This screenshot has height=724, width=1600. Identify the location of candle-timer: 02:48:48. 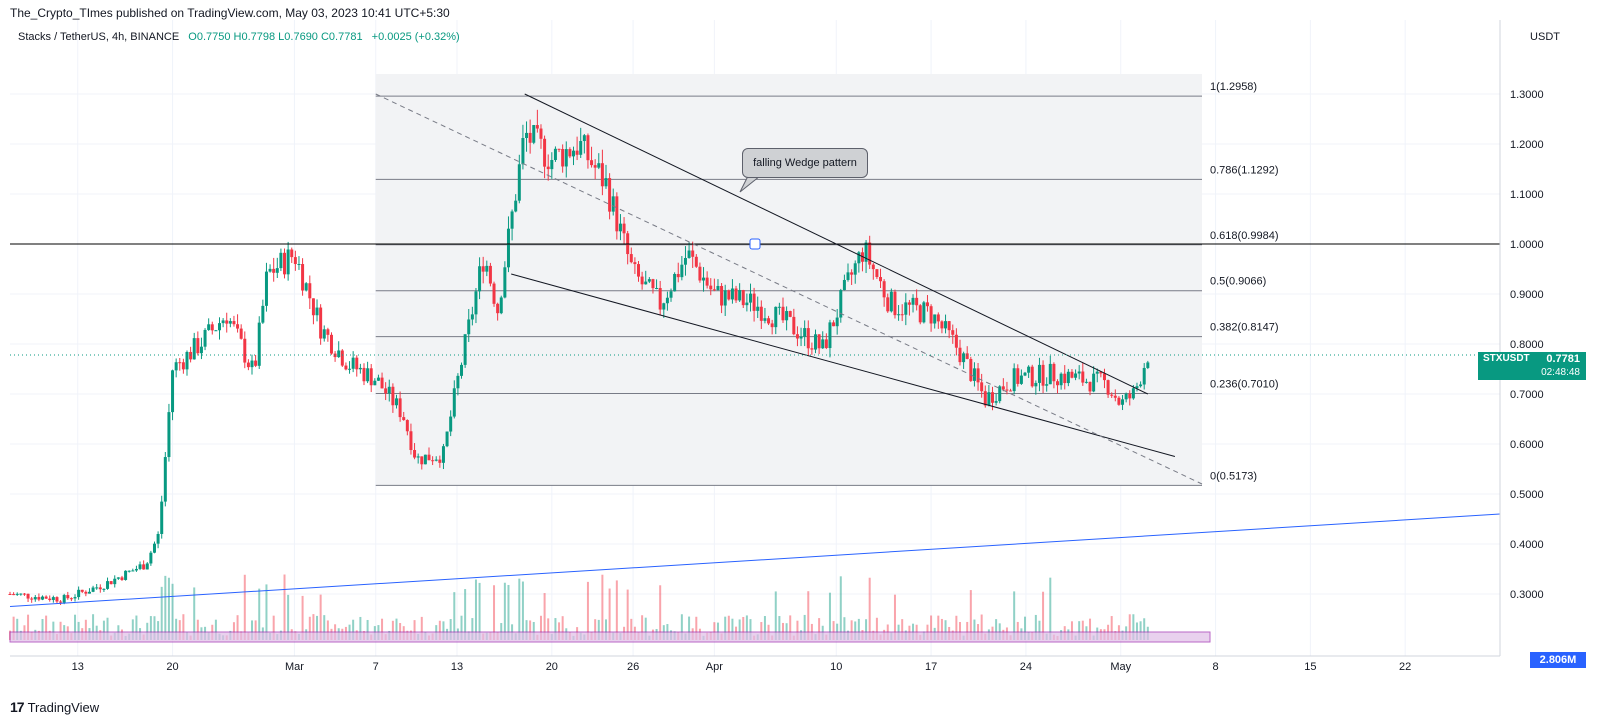
(1560, 372).